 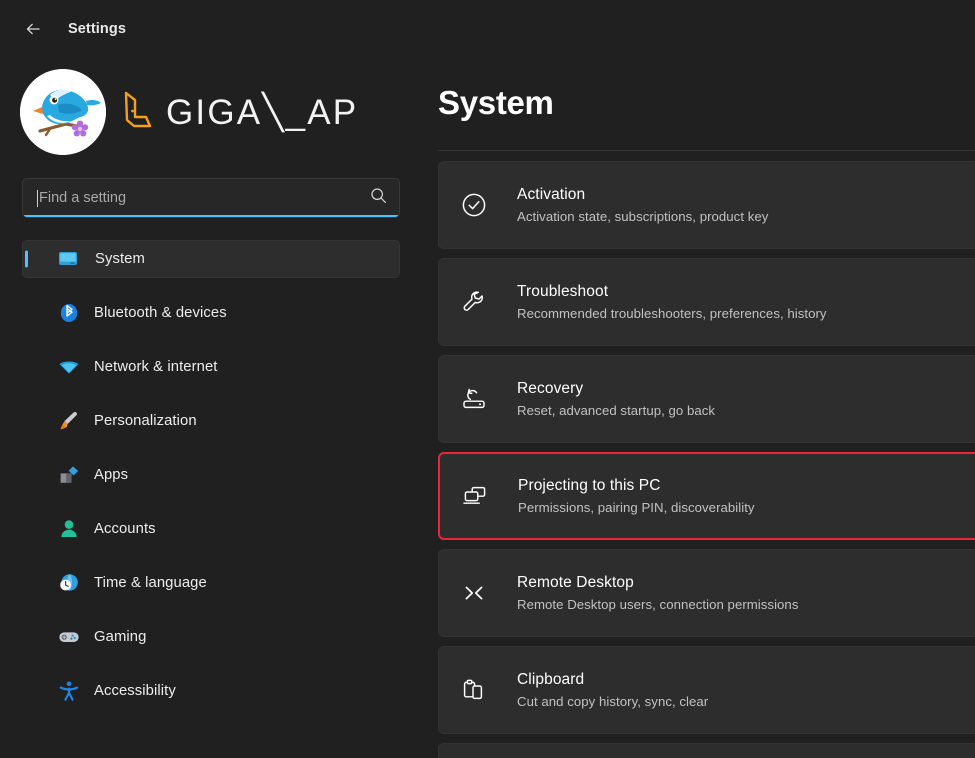 I want to click on search-container, so click(x=211, y=198).